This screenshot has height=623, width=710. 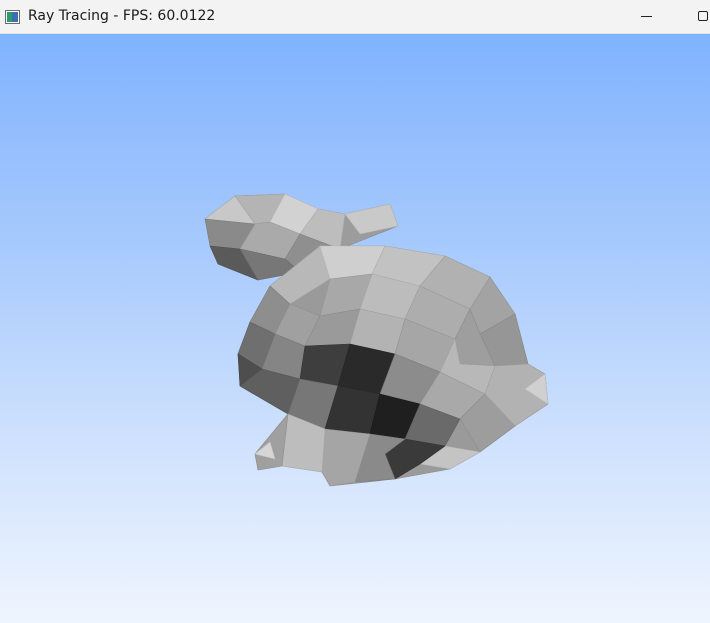 I want to click on app-window-icon, so click(x=12, y=16).